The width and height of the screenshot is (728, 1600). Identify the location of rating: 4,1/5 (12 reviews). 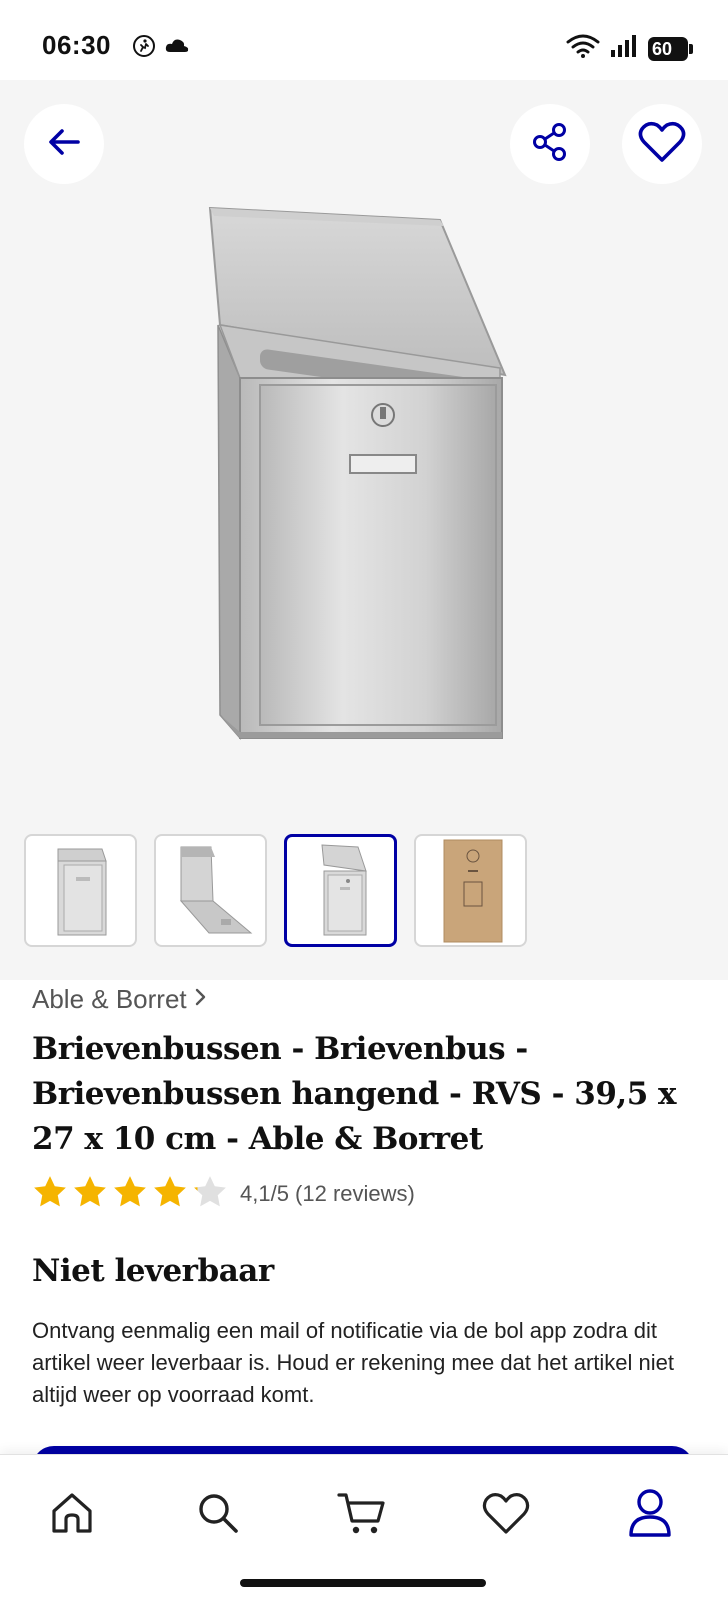
(367, 1193).